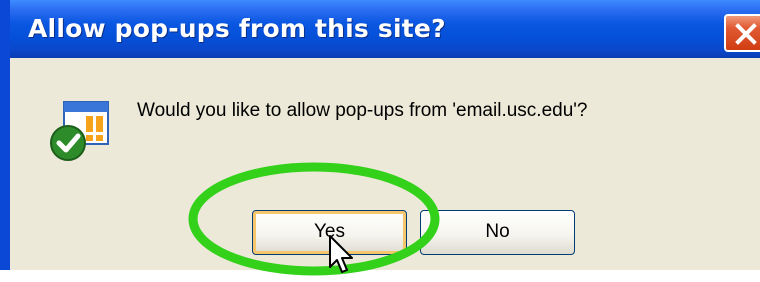 This screenshot has height=282, width=760. I want to click on close-button, so click(742, 33).